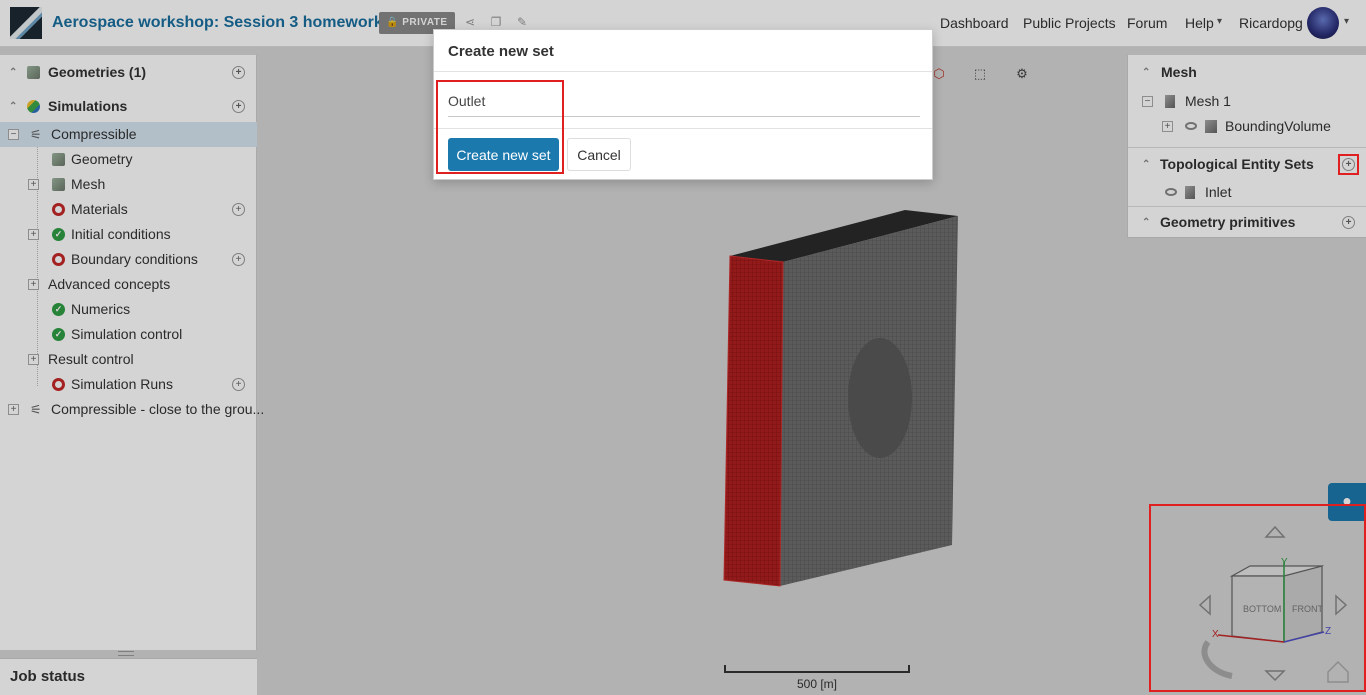 The height and width of the screenshot is (695, 1366). I want to click on create-new-set-button: Create new set, so click(503, 154).